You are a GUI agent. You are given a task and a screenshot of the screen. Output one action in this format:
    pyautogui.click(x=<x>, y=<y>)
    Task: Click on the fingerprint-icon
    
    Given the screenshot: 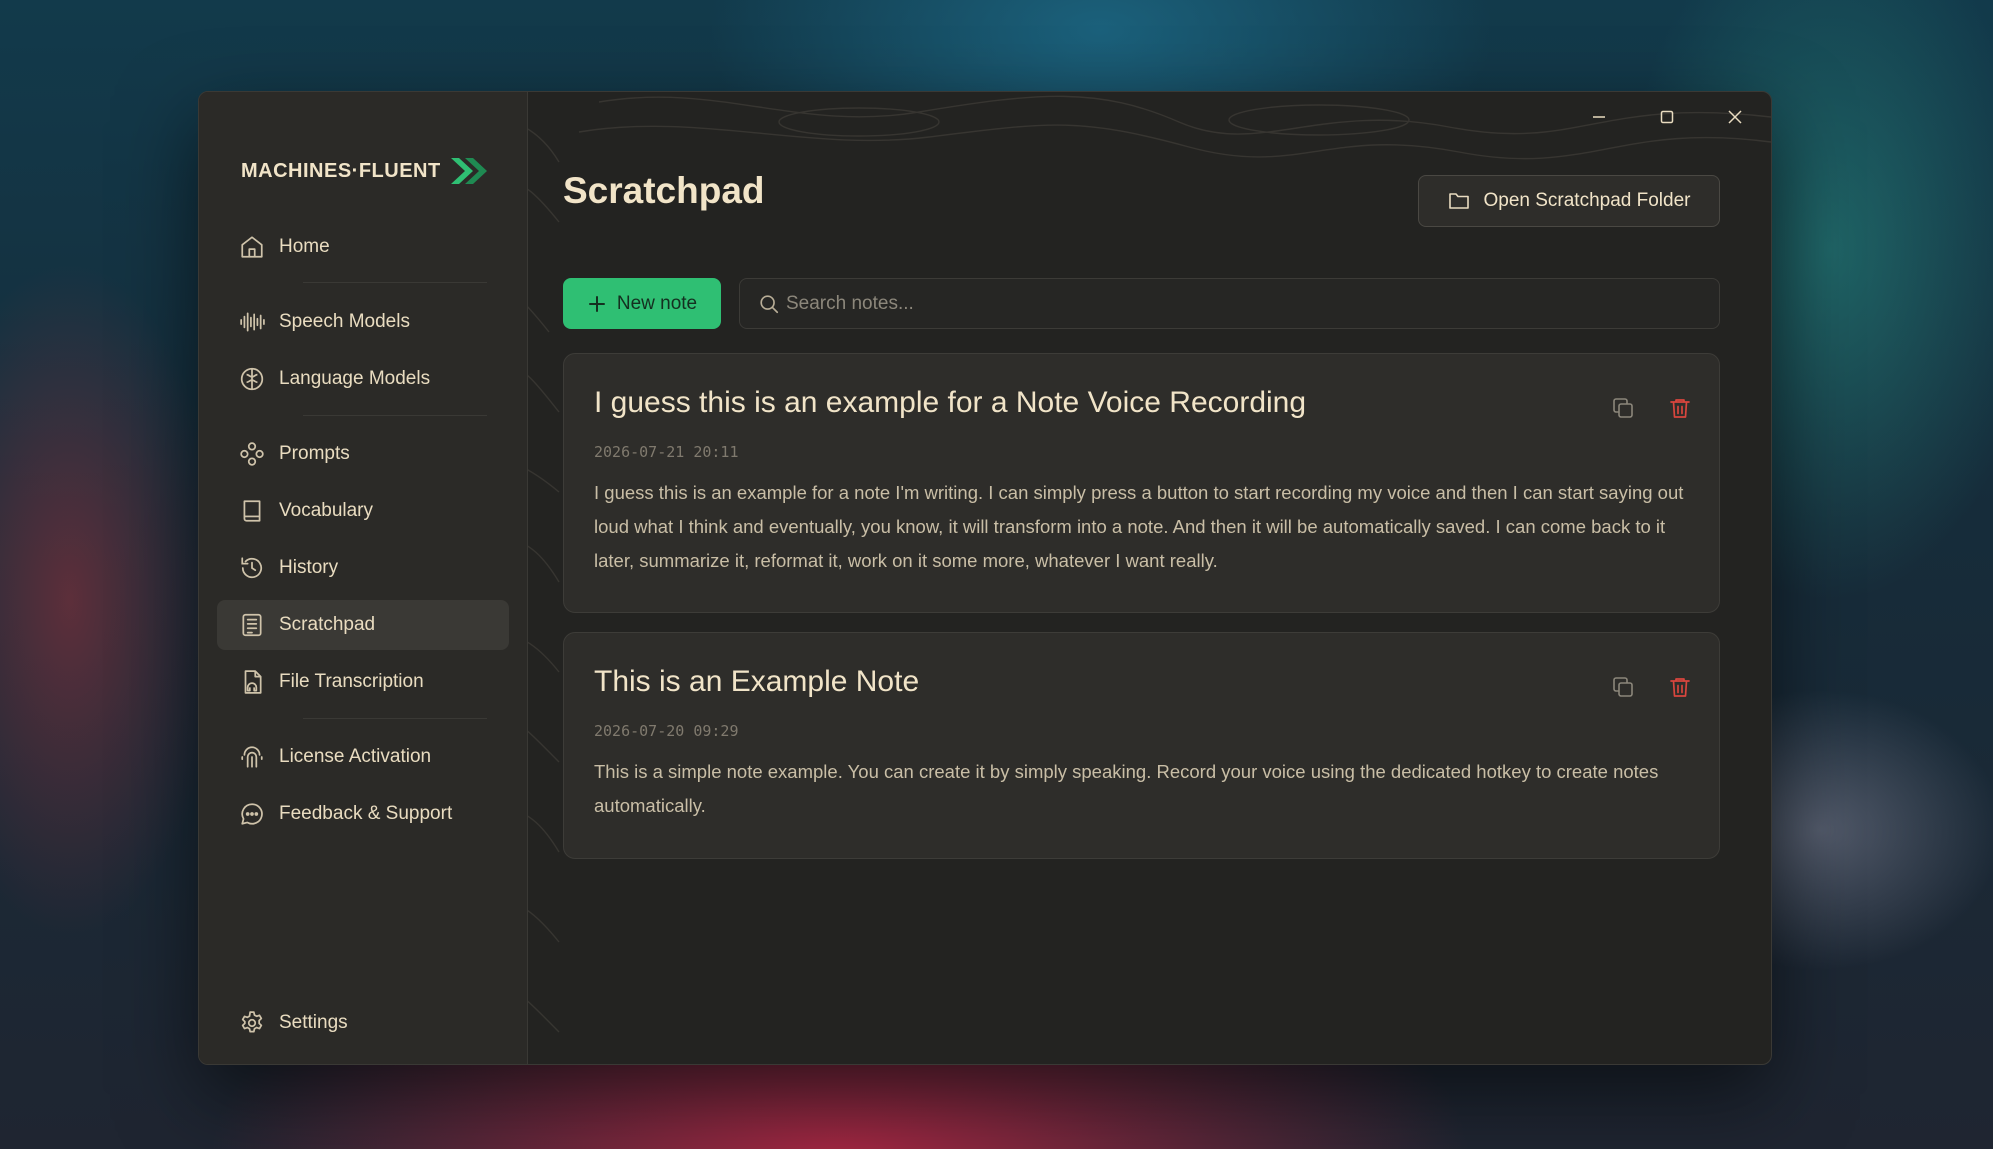 What is the action you would take?
    pyautogui.click(x=252, y=757)
    